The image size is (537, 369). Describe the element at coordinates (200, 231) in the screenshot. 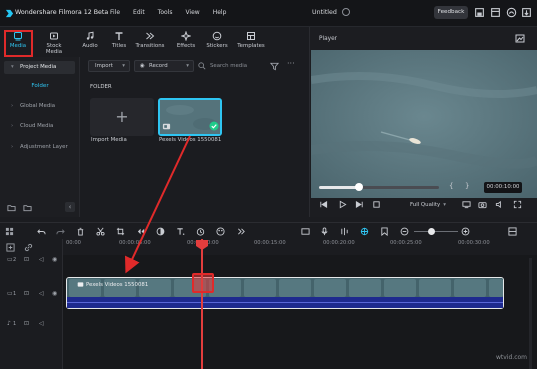

I see `timer-icon` at that location.